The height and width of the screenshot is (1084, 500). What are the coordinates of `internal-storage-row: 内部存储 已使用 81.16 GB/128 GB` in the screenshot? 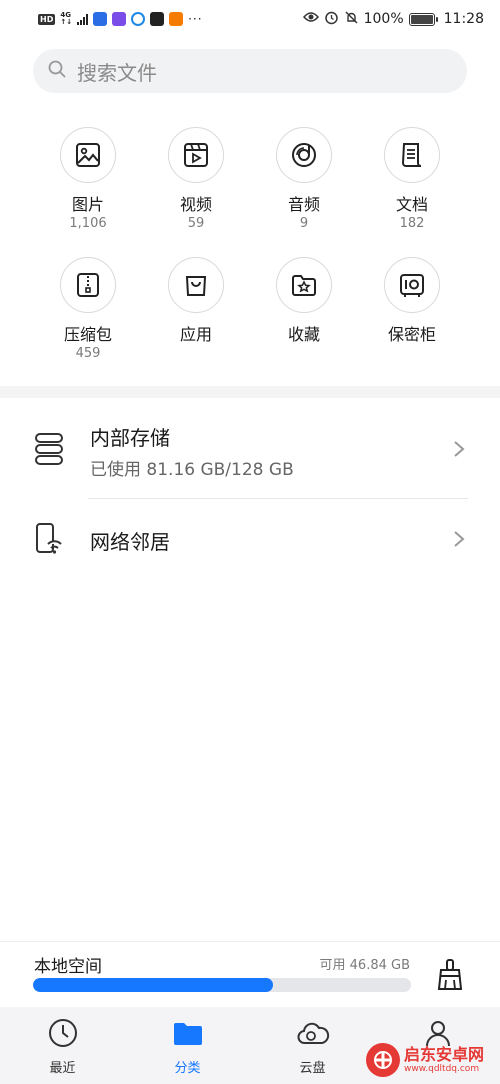 It's located at (250, 448).